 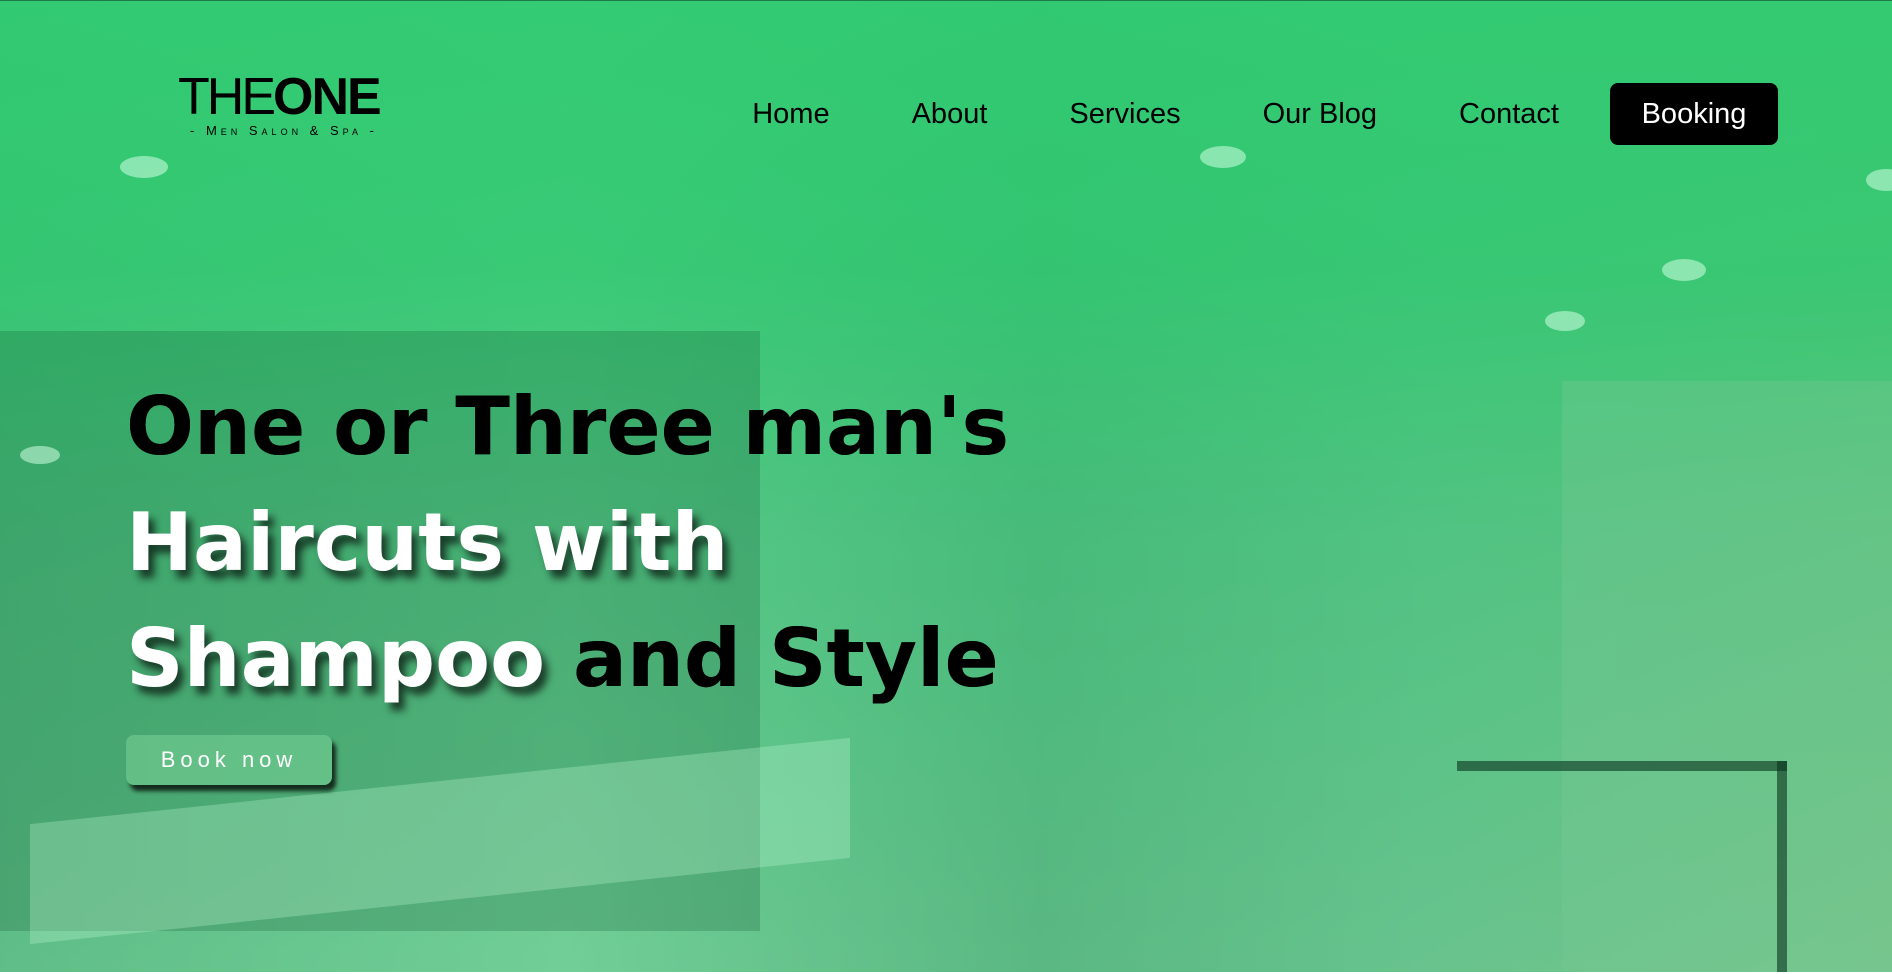 I want to click on background-mirror-frame, so click(x=1622, y=766).